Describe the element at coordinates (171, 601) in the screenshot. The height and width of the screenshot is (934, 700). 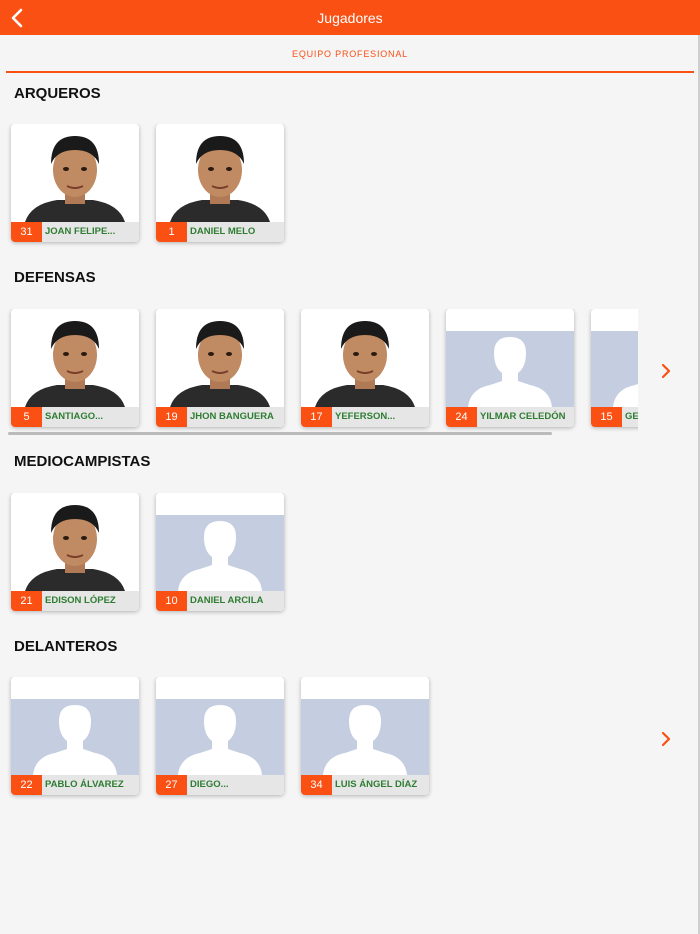
I see `player-number-badge: 10` at that location.